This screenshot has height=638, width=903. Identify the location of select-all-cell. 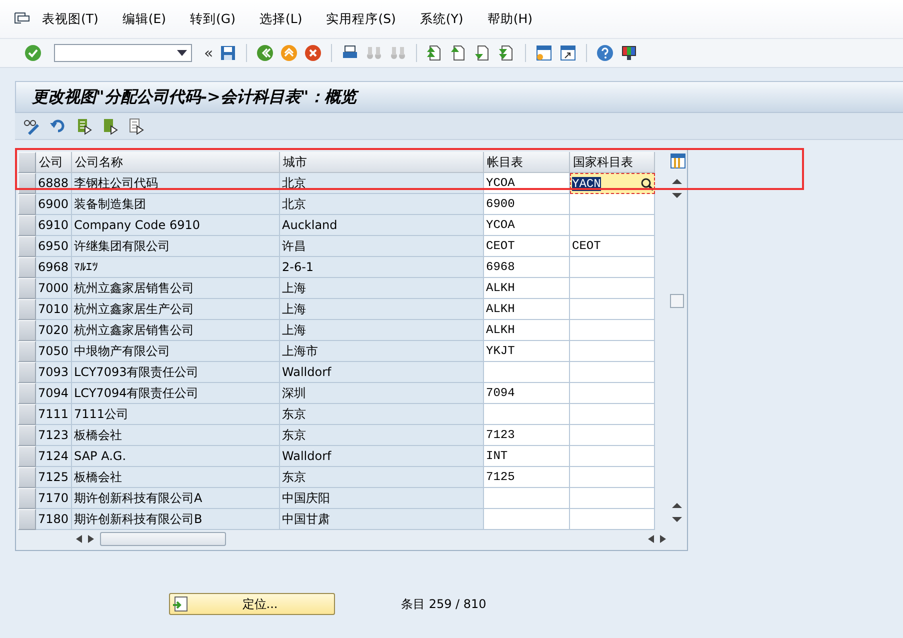
(27, 162).